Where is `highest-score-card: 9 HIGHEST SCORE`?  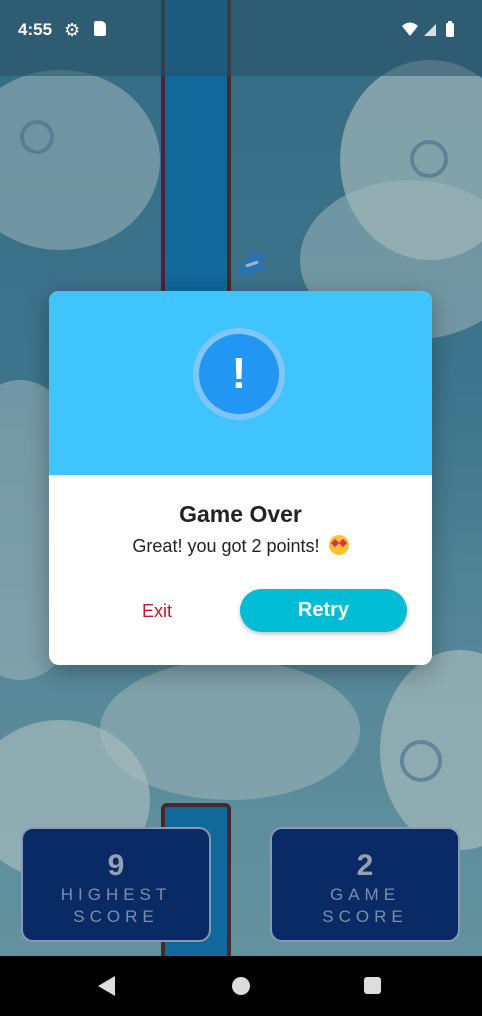 highest-score-card: 9 HIGHEST SCORE is located at coordinates (116, 884).